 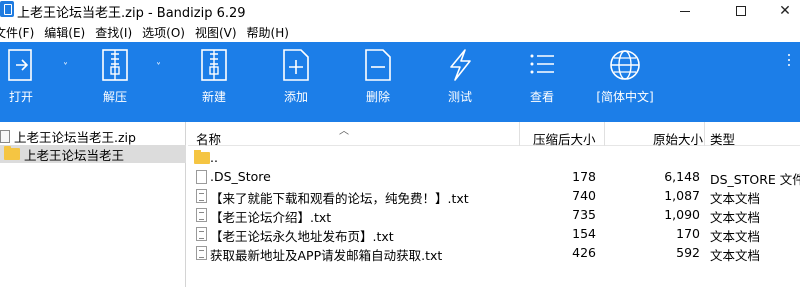 What do you see at coordinates (201, 177) in the screenshot?
I see `file-icon` at bounding box center [201, 177].